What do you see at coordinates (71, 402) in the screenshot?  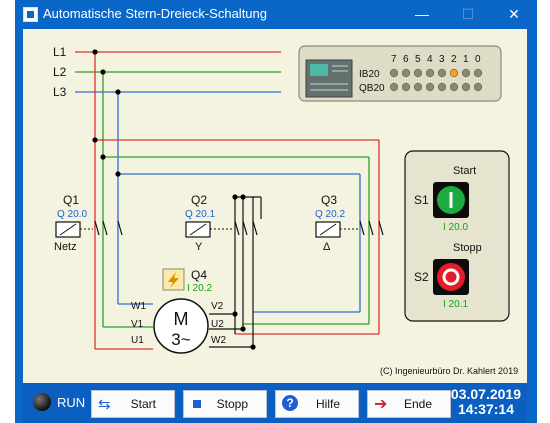 I see `run-label: RUN` at bounding box center [71, 402].